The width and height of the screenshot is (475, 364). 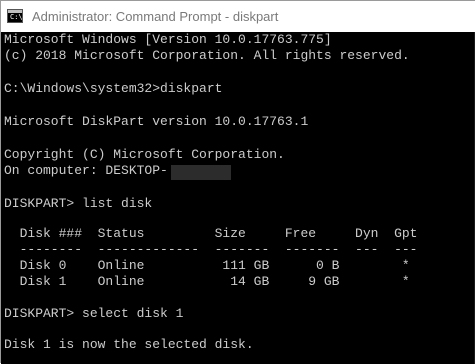 What do you see at coordinates (211, 233) in the screenshot?
I see `disk-table-header: Disk ### Status Size Free Dyn Gpt` at bounding box center [211, 233].